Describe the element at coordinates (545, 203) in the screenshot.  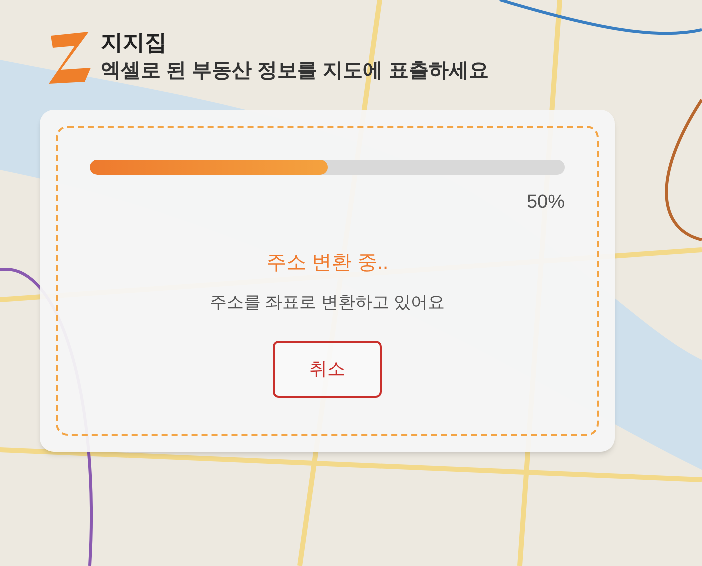
I see `progress-percent: 50%` at that location.